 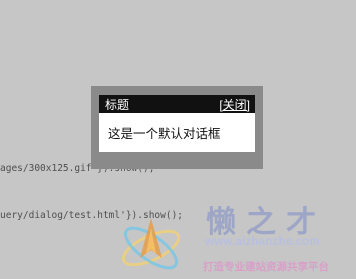 What do you see at coordinates (117, 104) in the screenshot?
I see `dialog-title: 标题` at bounding box center [117, 104].